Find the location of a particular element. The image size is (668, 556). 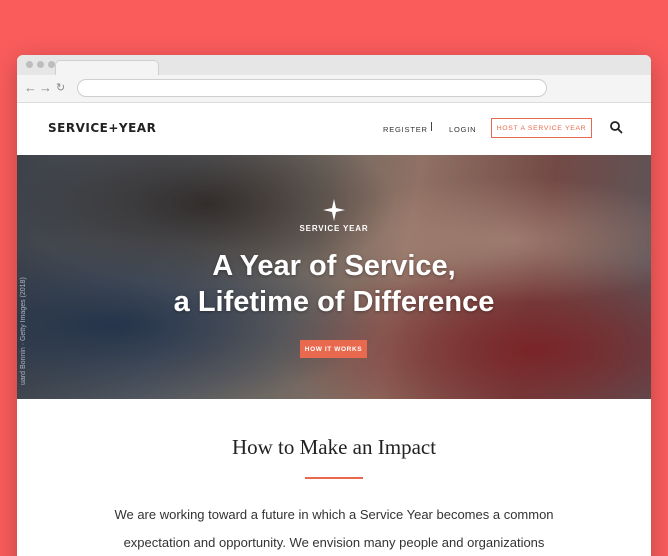

register-link: REGISTER is located at coordinates (405, 129).